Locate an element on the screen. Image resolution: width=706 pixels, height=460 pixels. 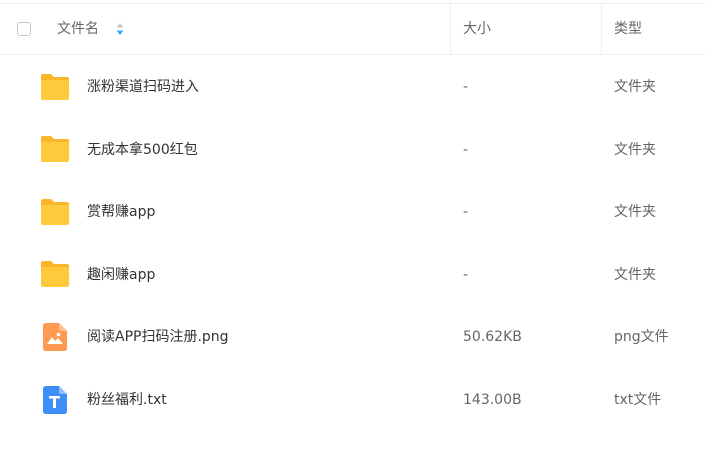
file-size: 50.62KB is located at coordinates (492, 337).